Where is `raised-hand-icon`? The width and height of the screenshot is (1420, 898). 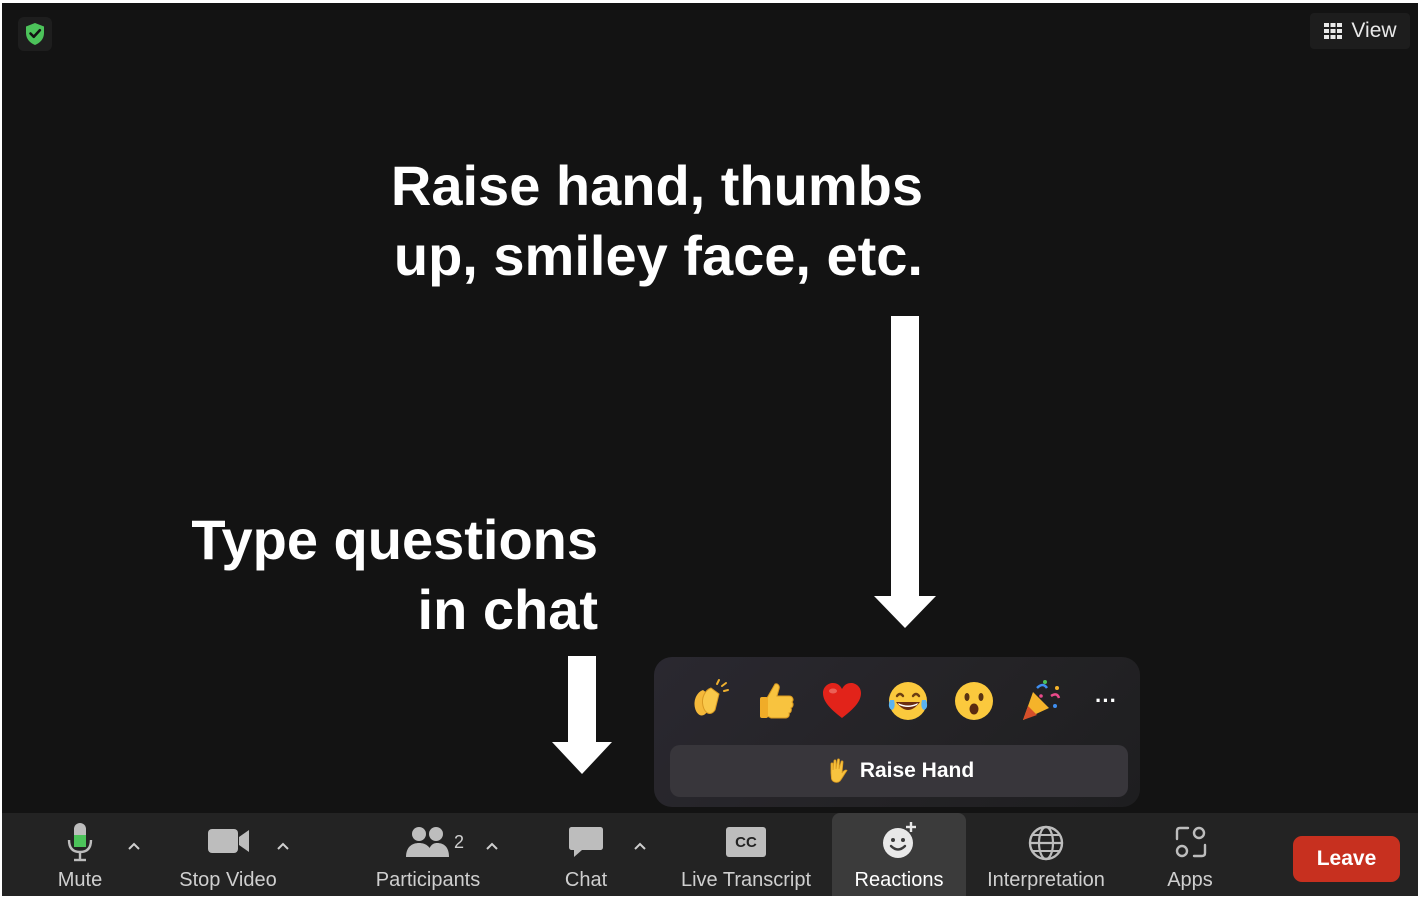 raised-hand-icon is located at coordinates (839, 770).